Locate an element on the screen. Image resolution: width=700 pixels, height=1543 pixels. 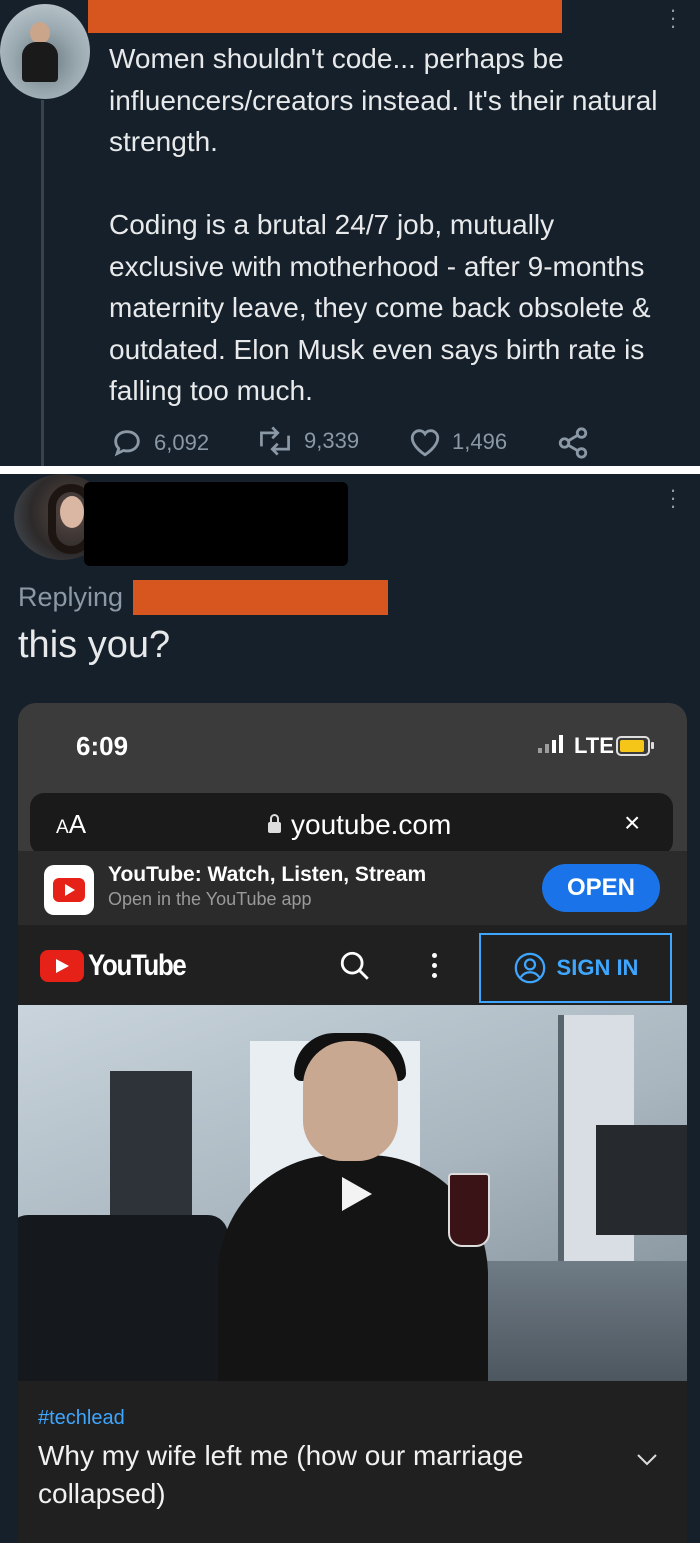
app-banner-title: YouTube: Watch, Listen, Stream is located at coordinates (267, 874).